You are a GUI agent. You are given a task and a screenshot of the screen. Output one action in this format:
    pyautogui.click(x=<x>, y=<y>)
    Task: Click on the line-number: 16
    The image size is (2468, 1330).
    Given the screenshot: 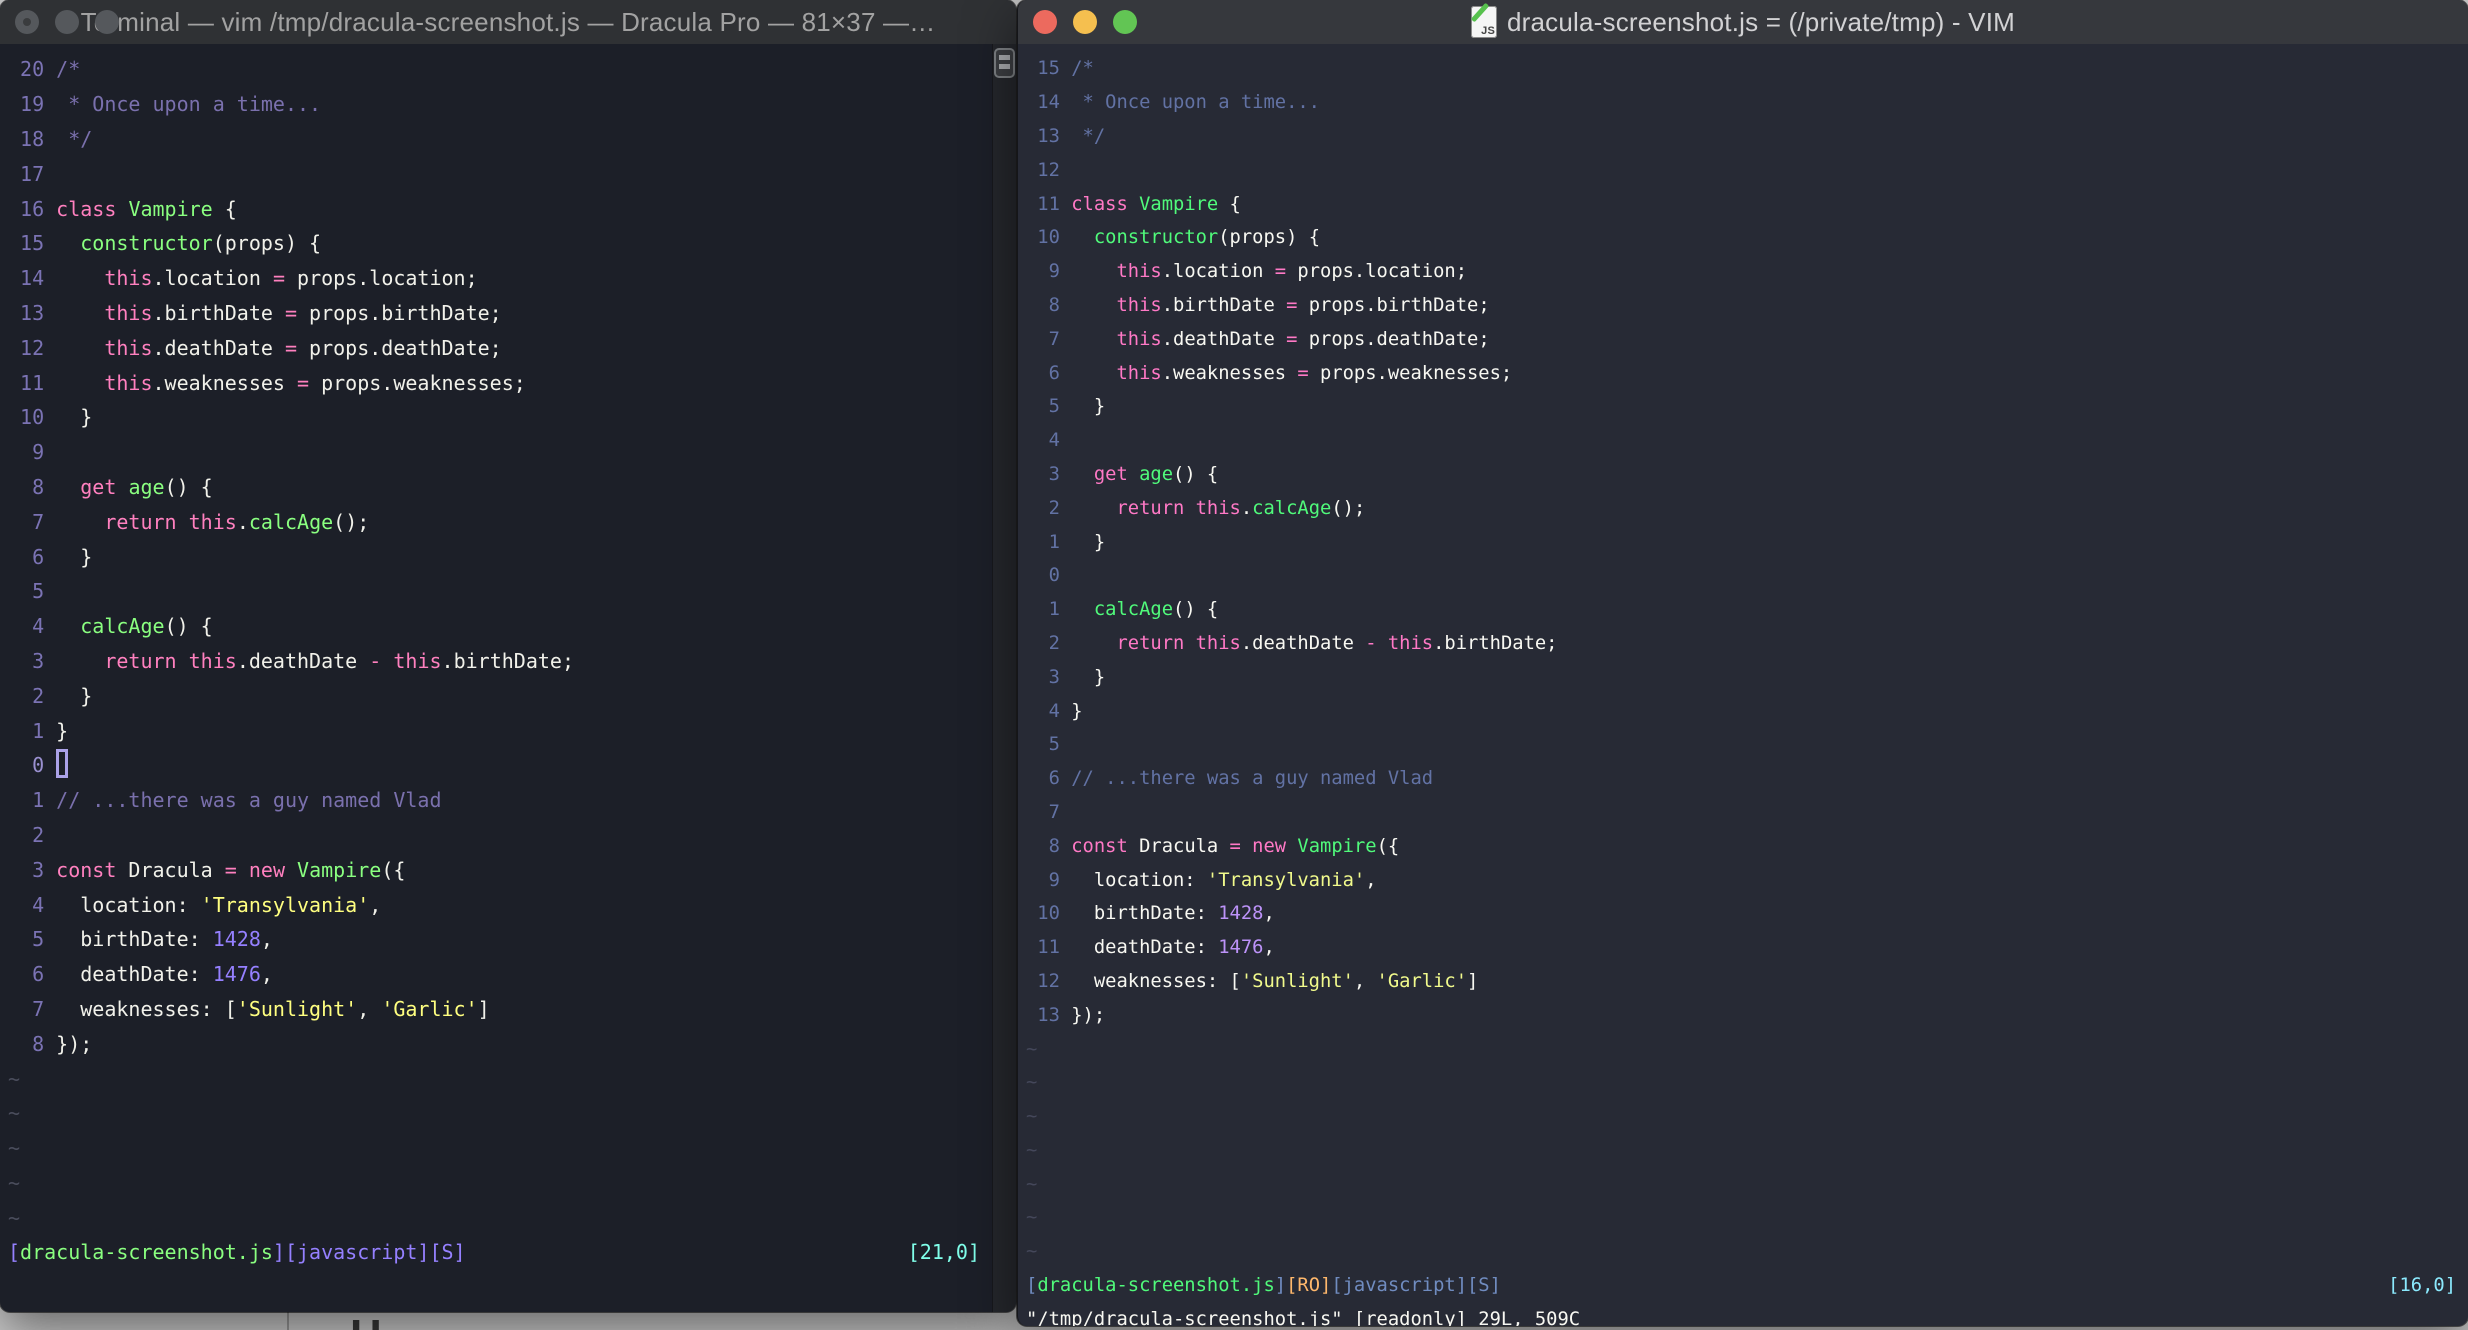 What is the action you would take?
    pyautogui.click(x=32, y=208)
    